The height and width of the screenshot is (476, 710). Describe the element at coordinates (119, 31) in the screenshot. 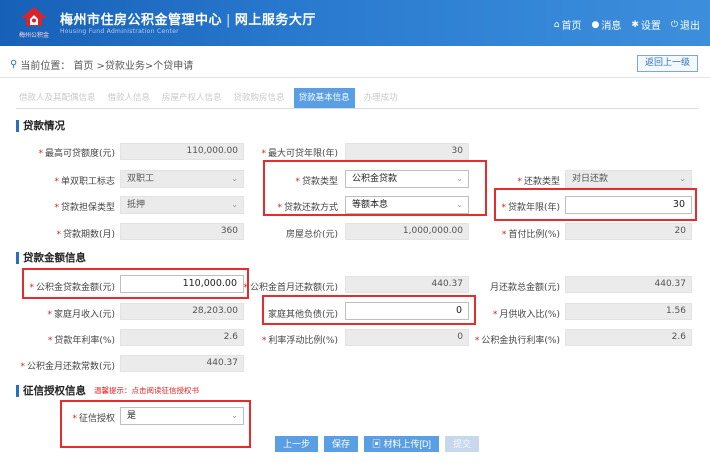

I see `site-subtitle-en: Housing Fund Administration Center` at that location.